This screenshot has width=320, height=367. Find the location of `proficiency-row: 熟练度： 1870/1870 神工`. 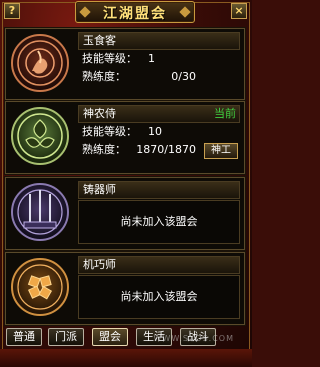

proficiency-row: 熟练度： 1870/1870 神工 is located at coordinates (159, 150).